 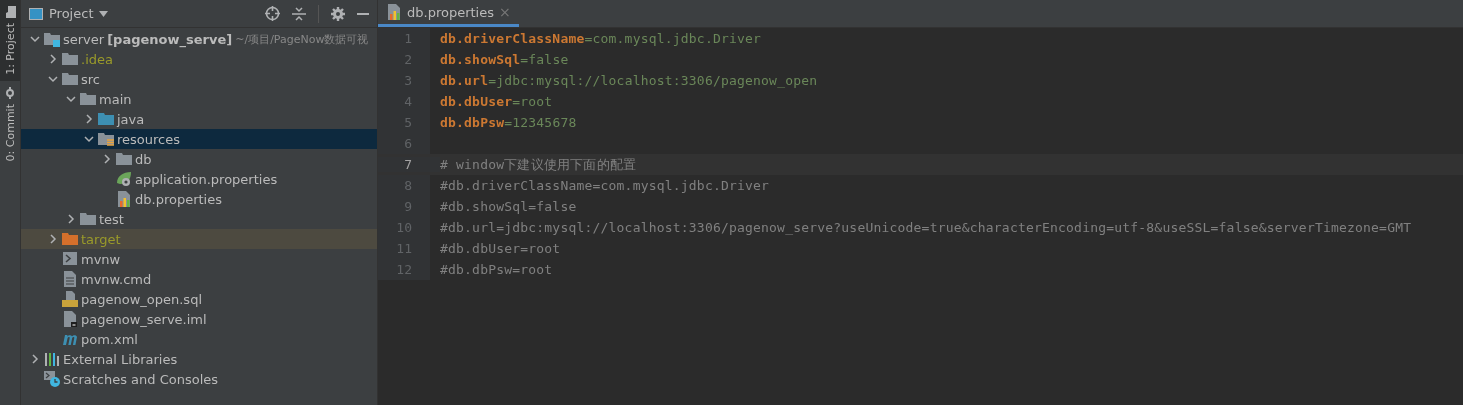 I want to click on terminal-file-icon, so click(x=70, y=259).